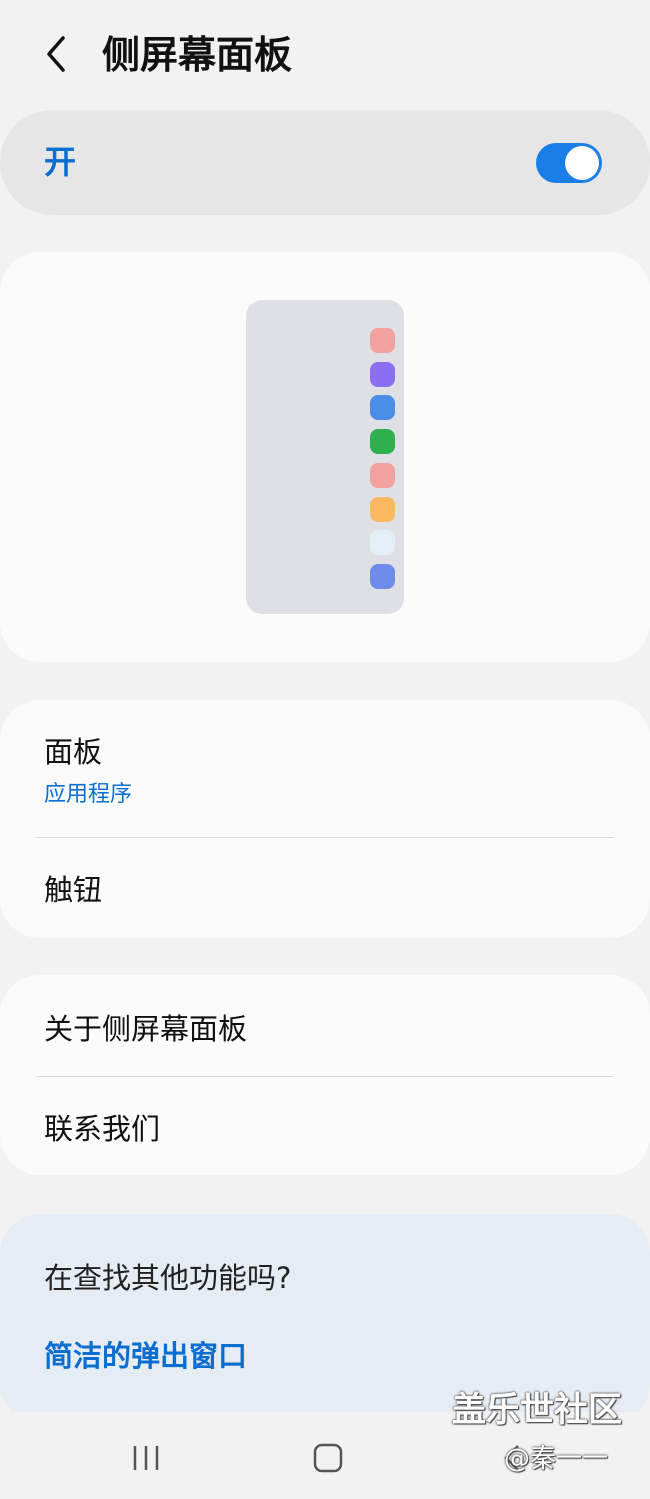 The width and height of the screenshot is (650, 1499). I want to click on page-title: 侧屏幕面板, so click(197, 55).